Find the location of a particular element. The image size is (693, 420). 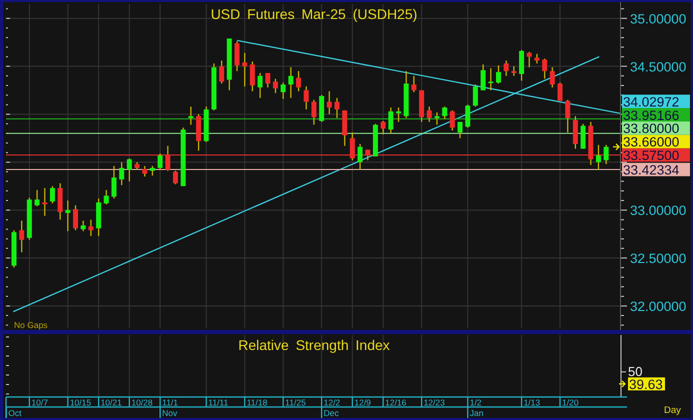

axis-ticks is located at coordinates (623, 366).